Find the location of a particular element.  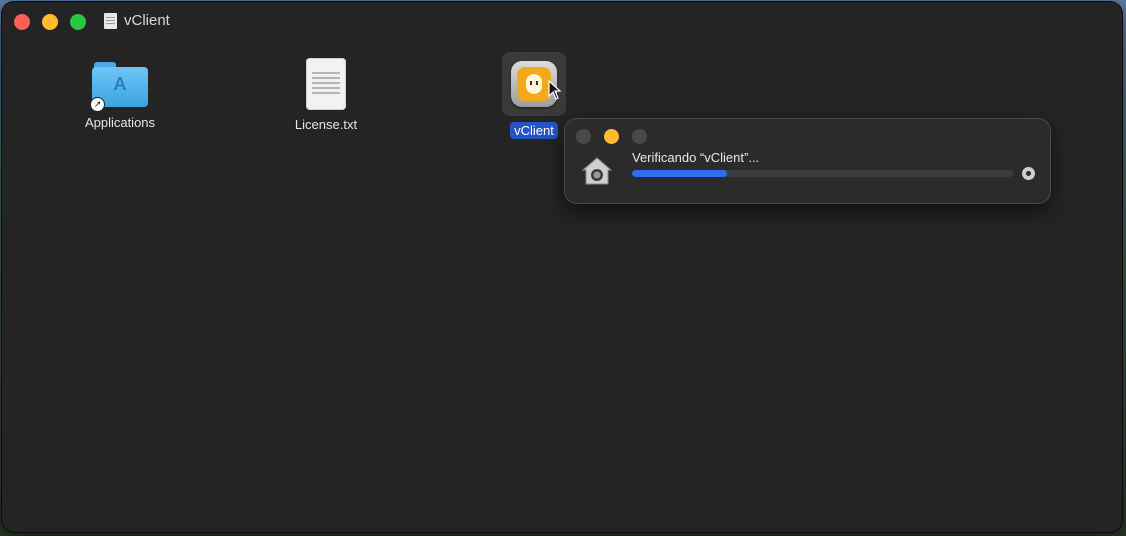

stop-icon is located at coordinates (1028, 173).